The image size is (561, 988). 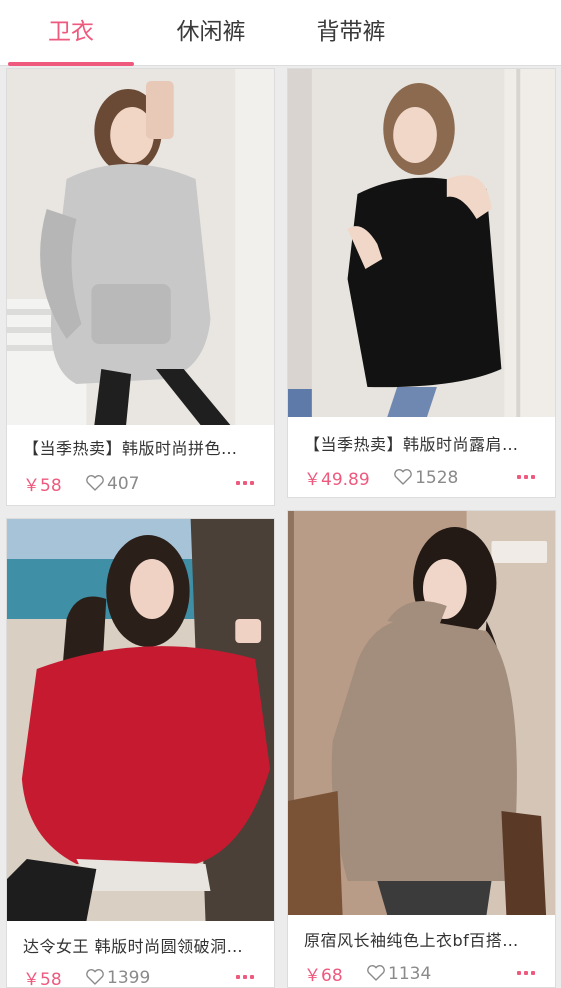 What do you see at coordinates (351, 33) in the screenshot?
I see `tab-overalls: 背带裤` at bounding box center [351, 33].